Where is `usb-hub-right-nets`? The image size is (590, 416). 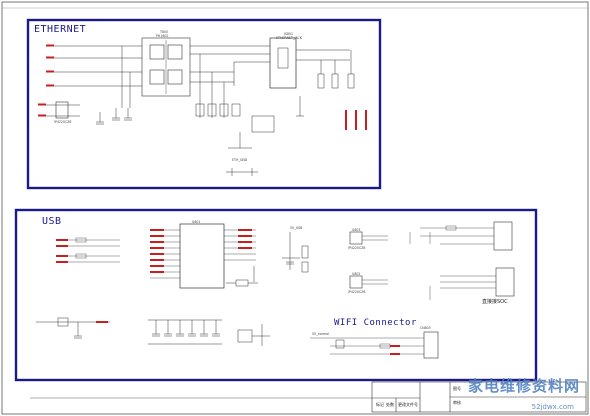 usb-hub-right-nets is located at coordinates (240, 245).